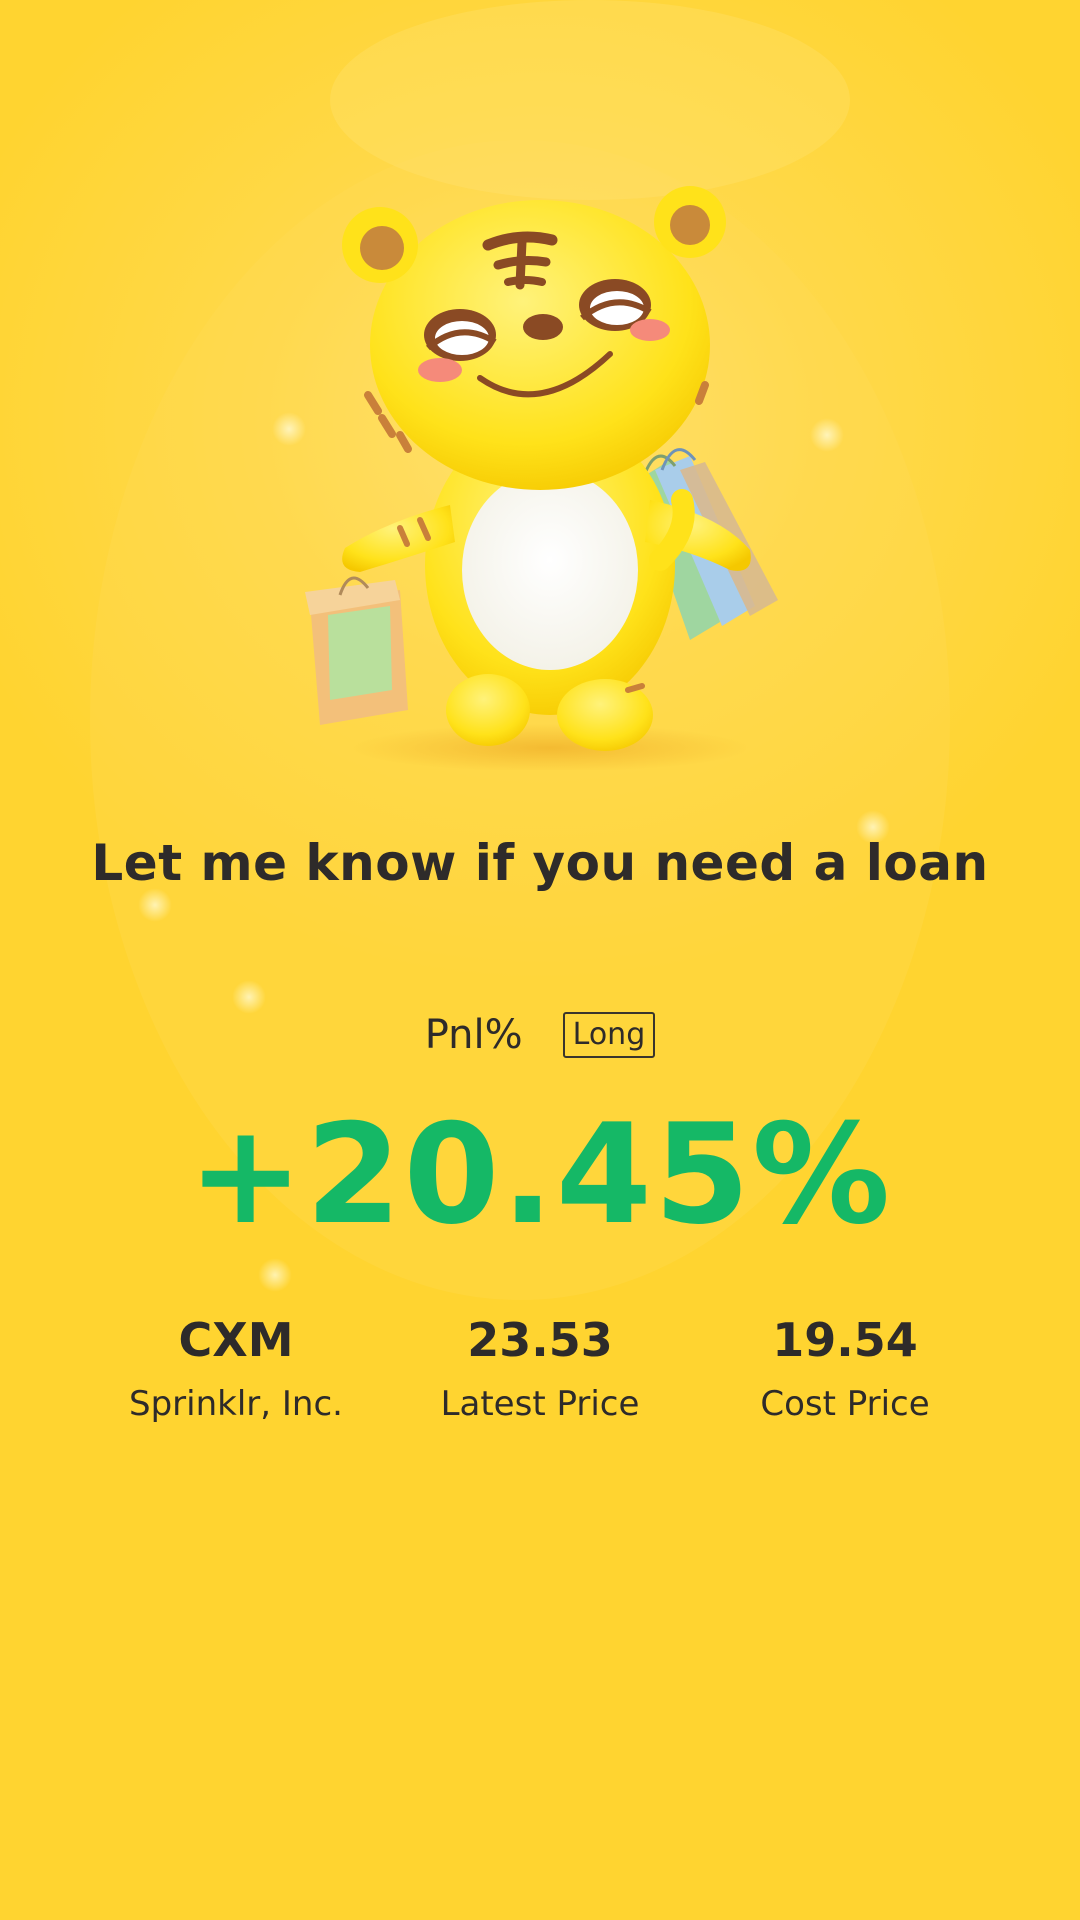 The height and width of the screenshot is (1920, 1080). Describe the element at coordinates (540, 1174) in the screenshot. I see `pnl-percentage-value: +20.45%` at that location.